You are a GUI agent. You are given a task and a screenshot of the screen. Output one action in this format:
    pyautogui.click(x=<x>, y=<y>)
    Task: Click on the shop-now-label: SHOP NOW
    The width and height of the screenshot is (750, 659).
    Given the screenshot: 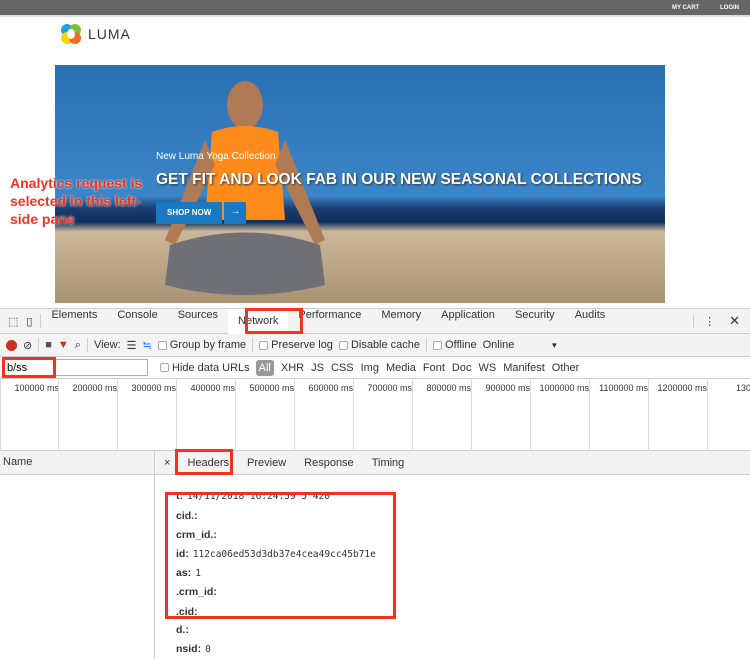 What is the action you would take?
    pyautogui.click(x=189, y=213)
    